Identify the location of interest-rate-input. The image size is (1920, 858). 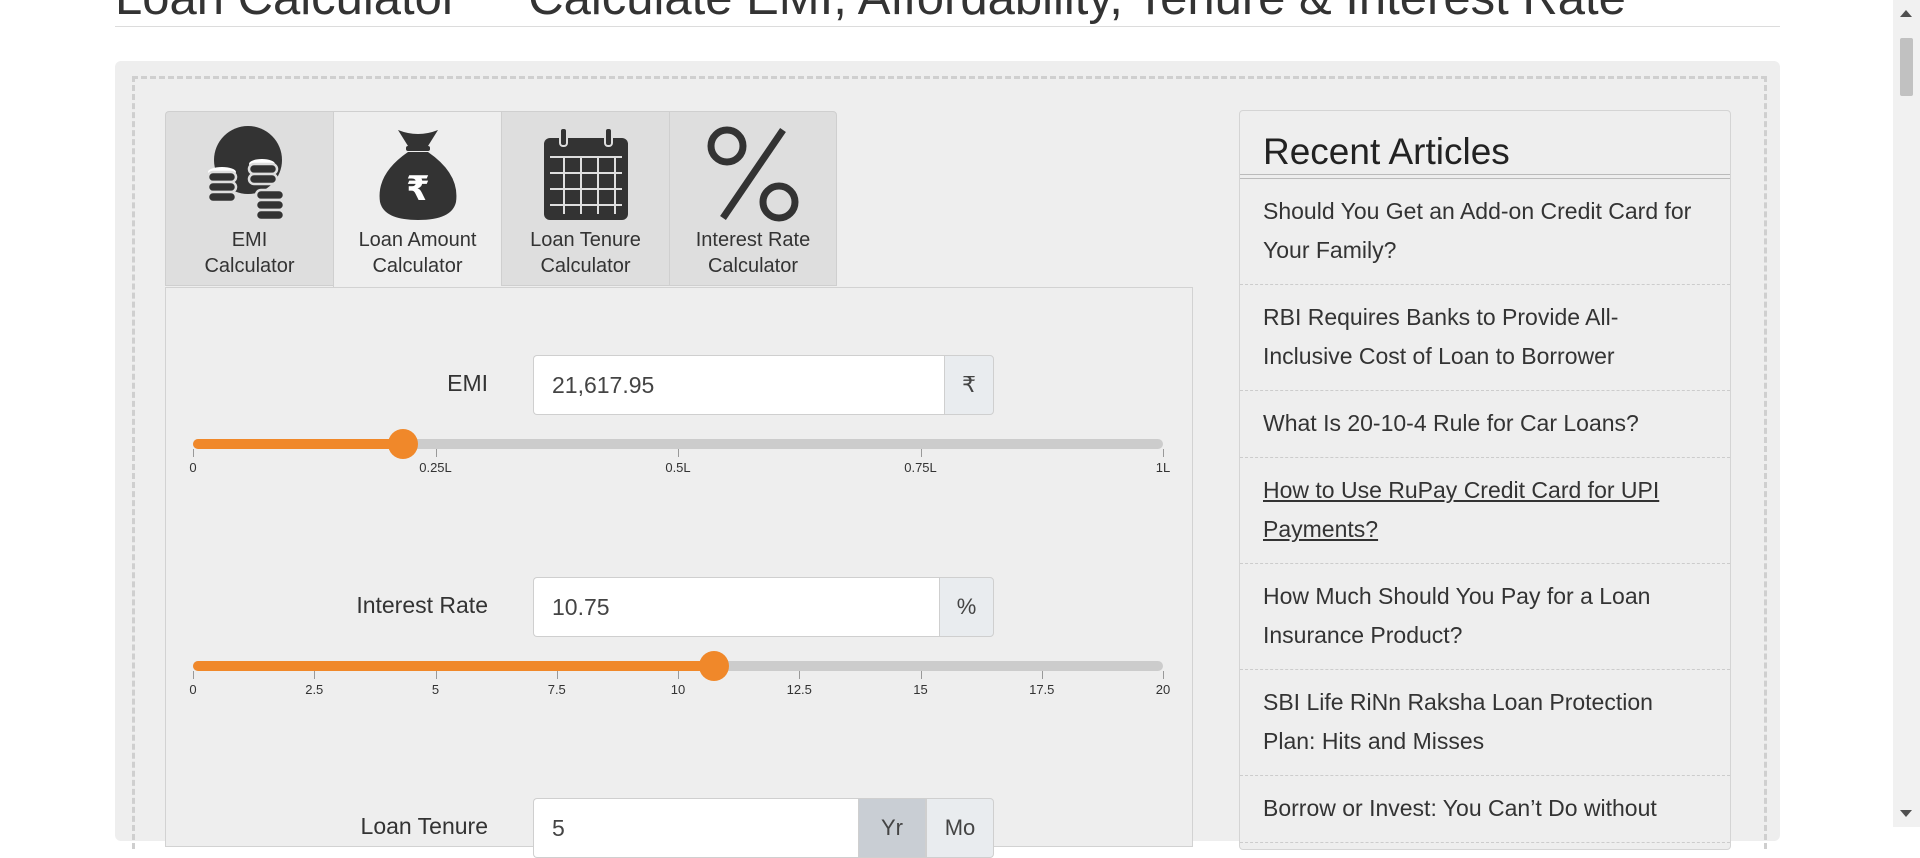
(736, 607).